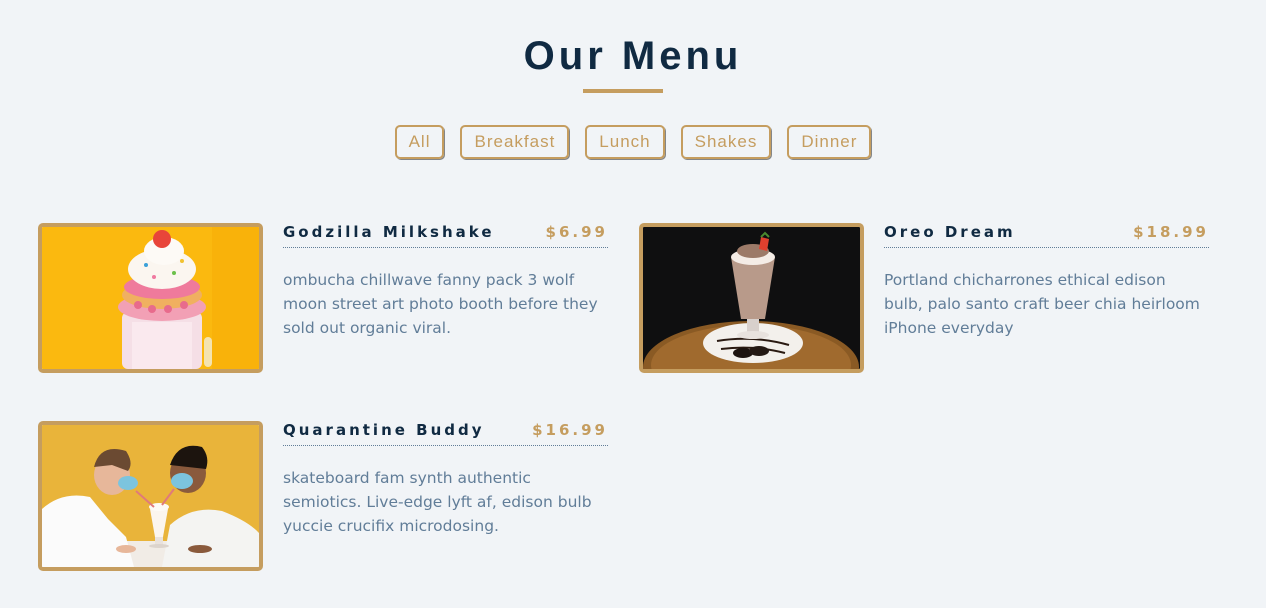 The height and width of the screenshot is (608, 1266). Describe the element at coordinates (751, 298) in the screenshot. I see `oreo-shake-photo` at that location.